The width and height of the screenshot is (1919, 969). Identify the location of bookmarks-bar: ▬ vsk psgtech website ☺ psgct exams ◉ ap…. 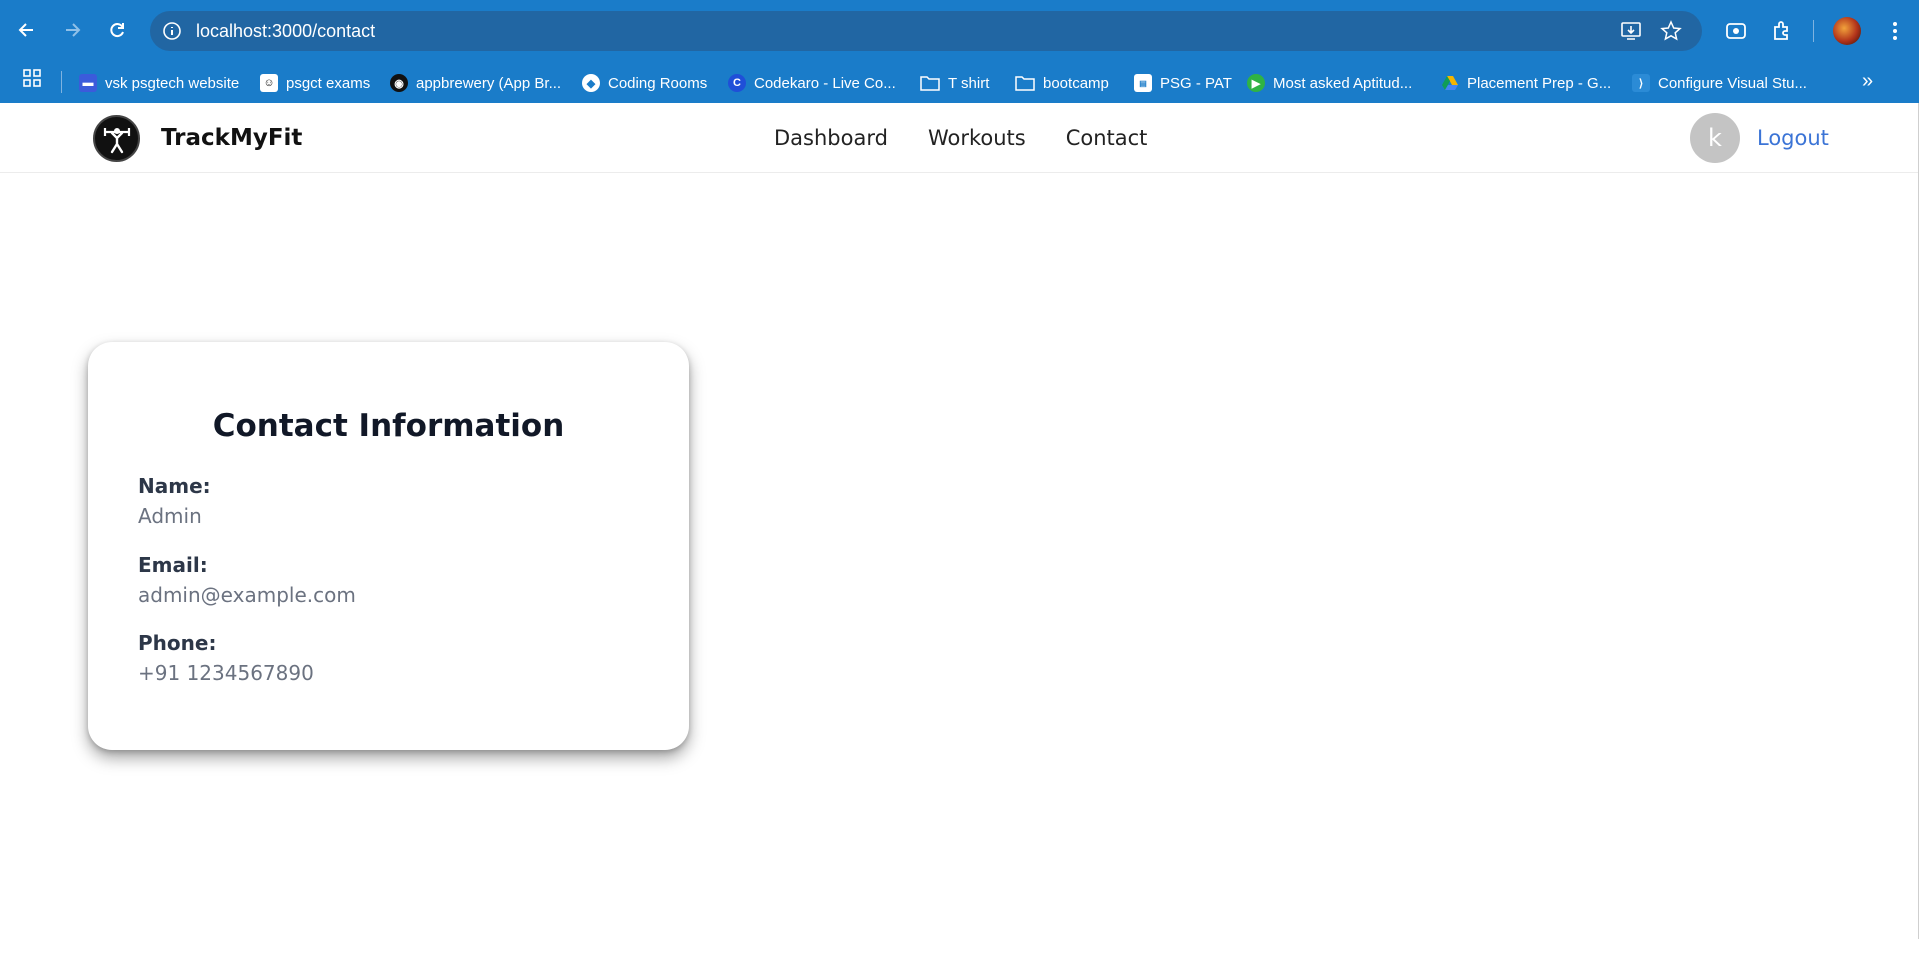
(959, 82).